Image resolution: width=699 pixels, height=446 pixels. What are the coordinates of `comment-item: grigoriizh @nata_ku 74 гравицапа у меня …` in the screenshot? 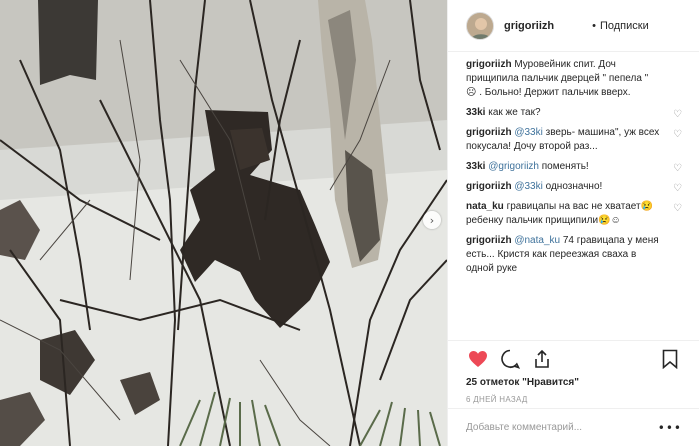 It's located at (574, 255).